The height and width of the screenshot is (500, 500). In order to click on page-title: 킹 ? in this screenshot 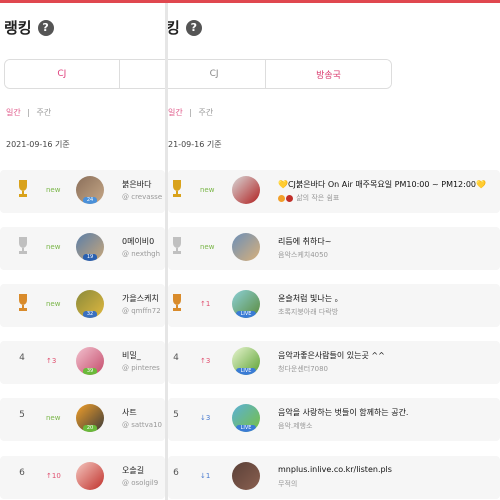, I will do `click(185, 27)`.